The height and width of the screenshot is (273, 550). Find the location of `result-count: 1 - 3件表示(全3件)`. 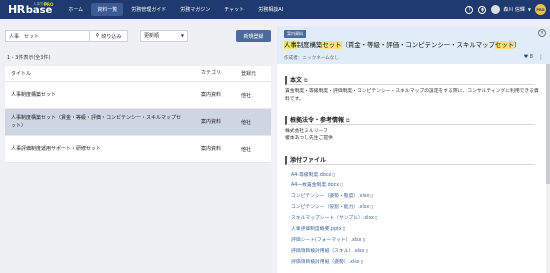

result-count: 1 - 3件表示(全3件) is located at coordinates (29, 58).